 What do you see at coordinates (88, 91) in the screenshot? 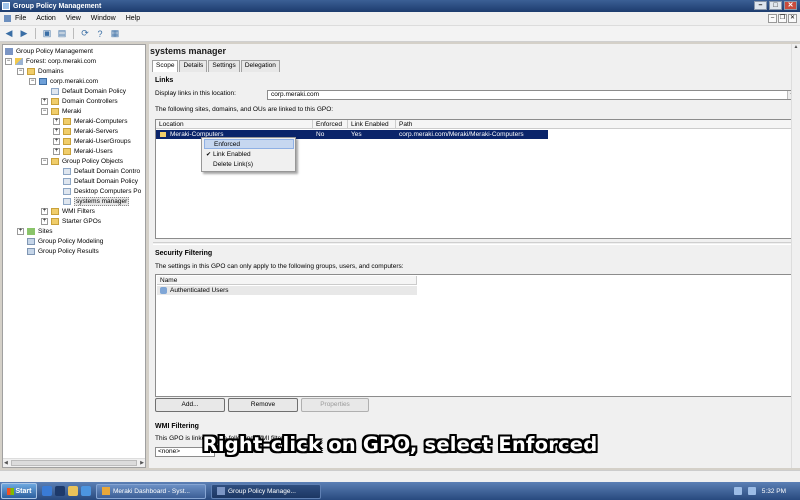
I see `tree-item-default-domain-policy-link: Default Domain Policy` at bounding box center [88, 91].